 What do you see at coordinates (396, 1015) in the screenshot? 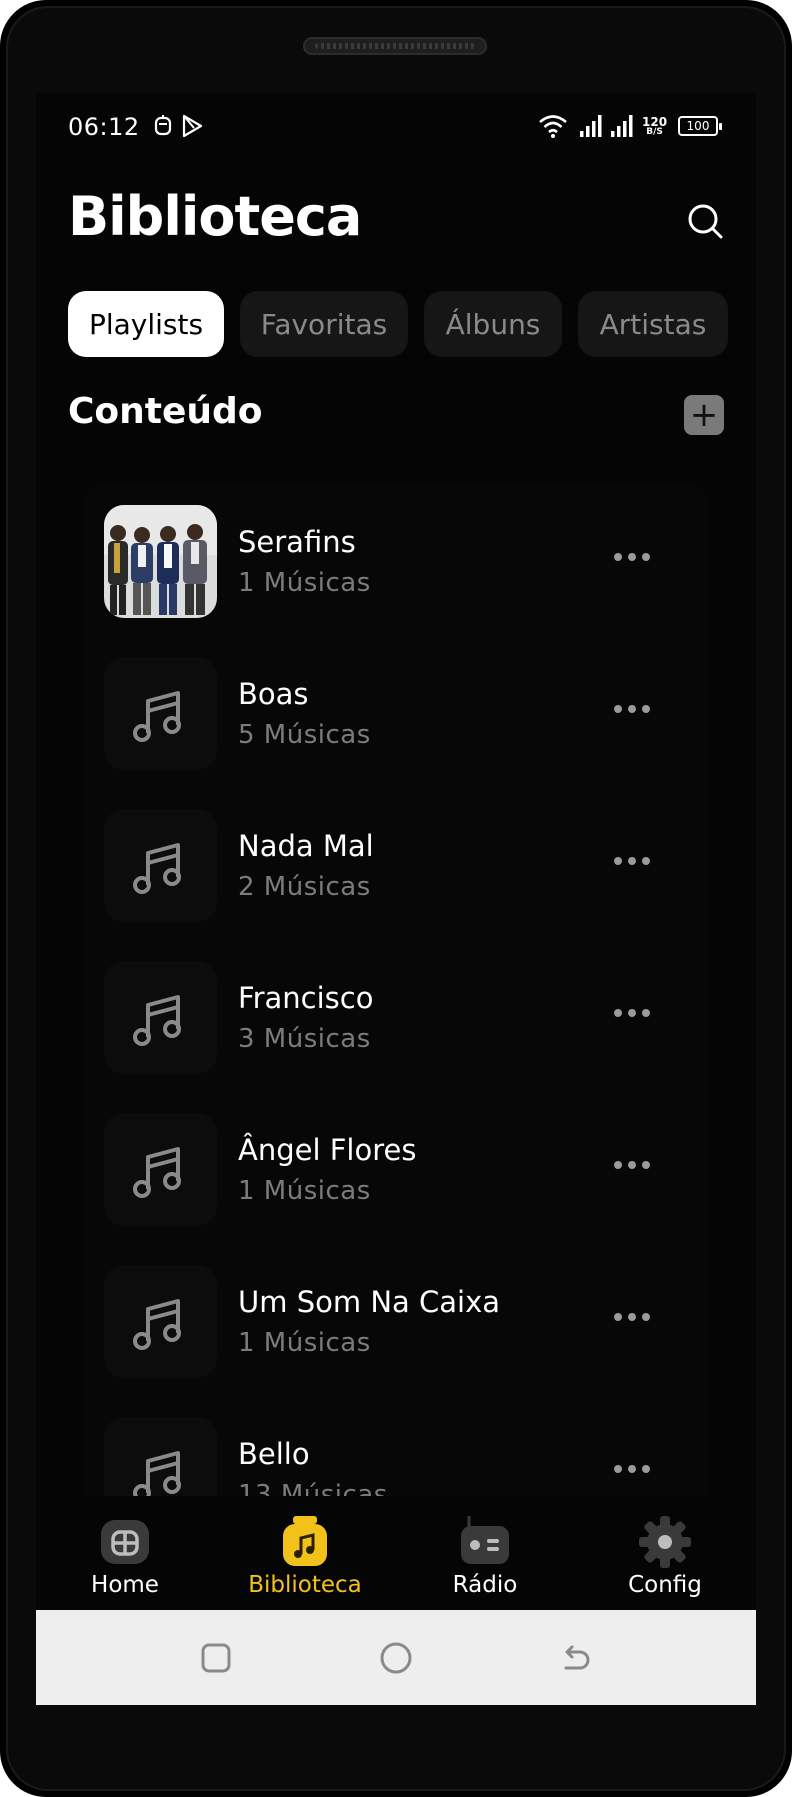
I see `playlist-item: Francisco 3 Músicas` at bounding box center [396, 1015].